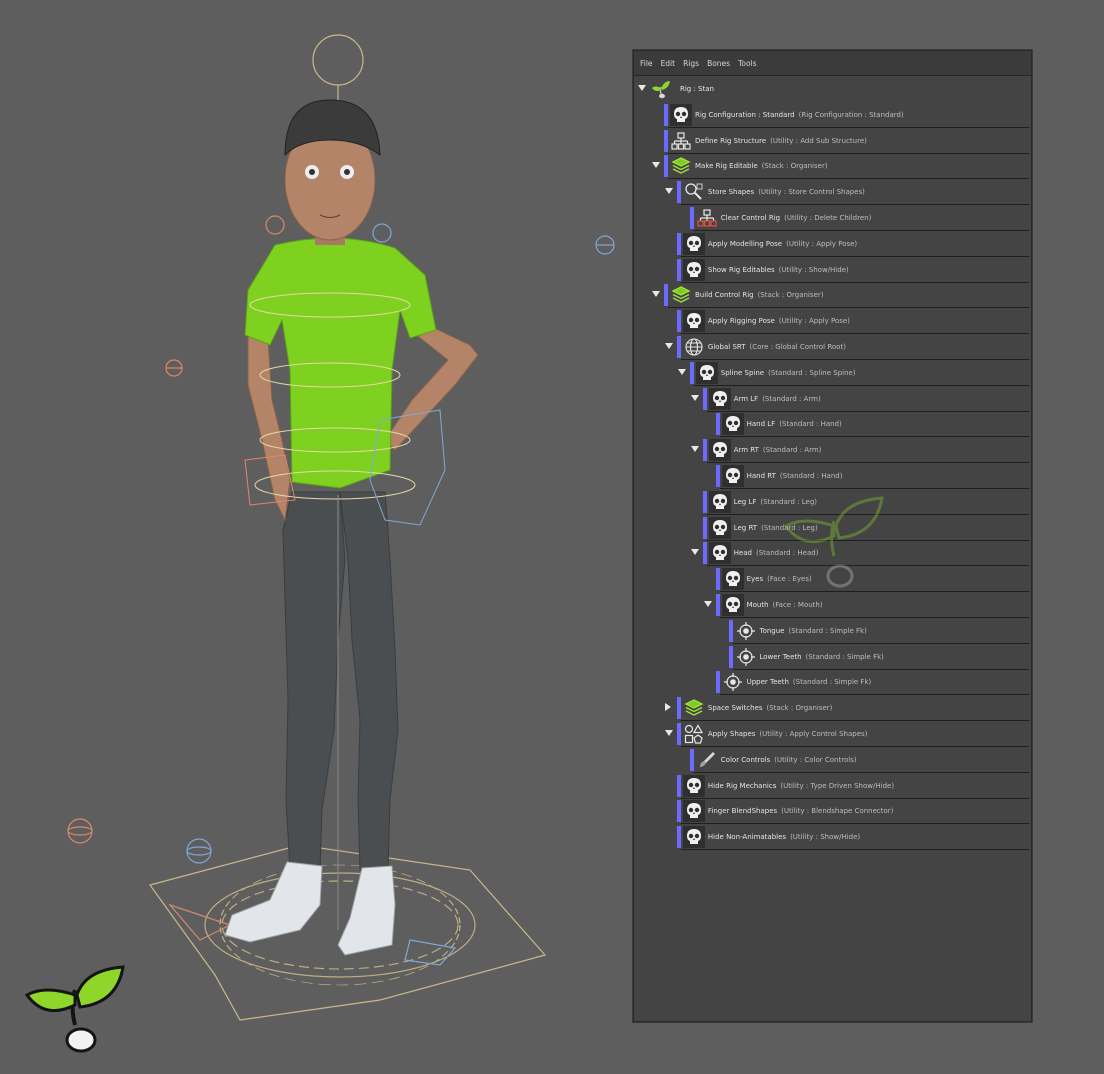 This screenshot has width=1104, height=1074. What do you see at coordinates (812, 372) in the screenshot?
I see `tree-row-type: (Standard : Spline Spine)` at bounding box center [812, 372].